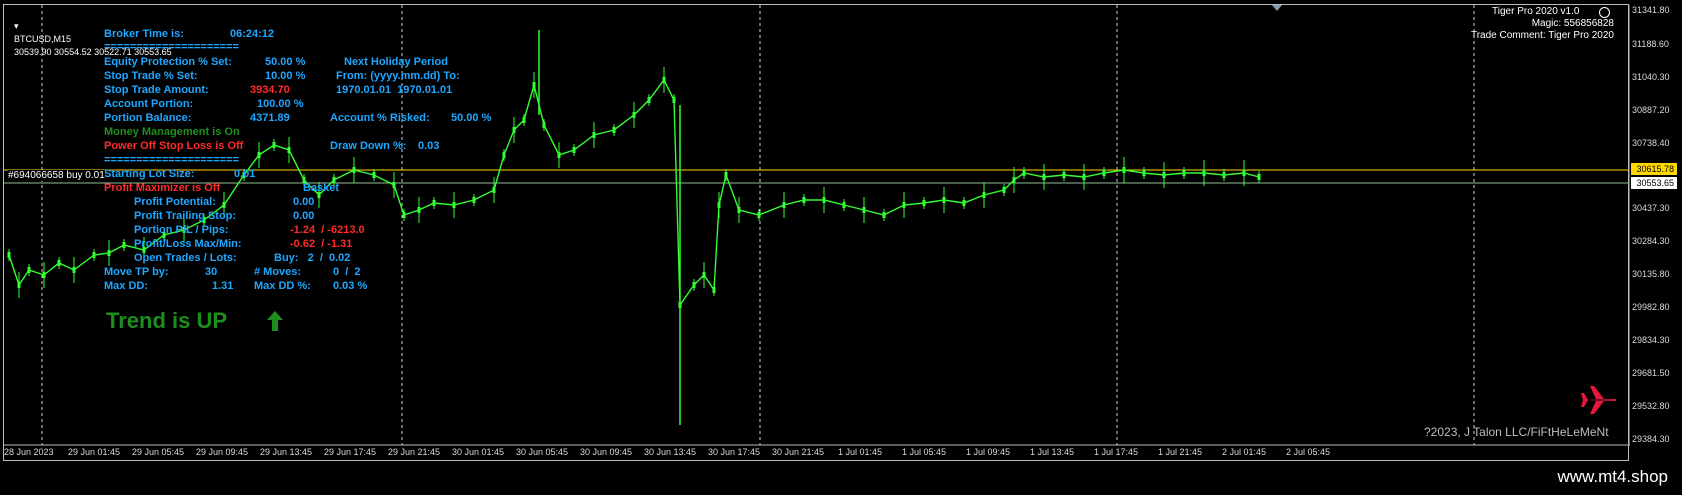 Image resolution: width=1682 pixels, height=495 pixels. What do you see at coordinates (1536, 11) in the screenshot?
I see `ea-name: Tiger Pro 2020 v1.0` at bounding box center [1536, 11].